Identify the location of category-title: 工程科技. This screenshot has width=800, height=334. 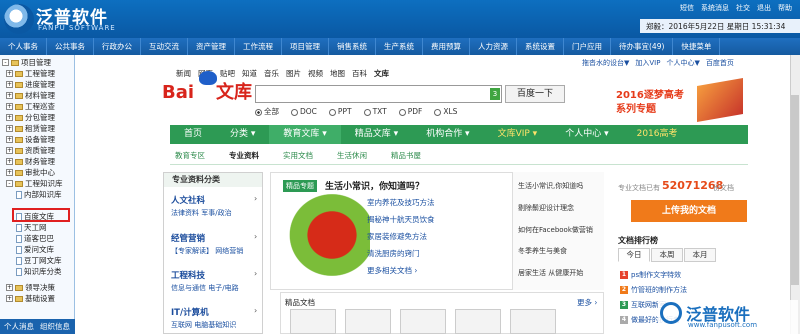
(188, 275).